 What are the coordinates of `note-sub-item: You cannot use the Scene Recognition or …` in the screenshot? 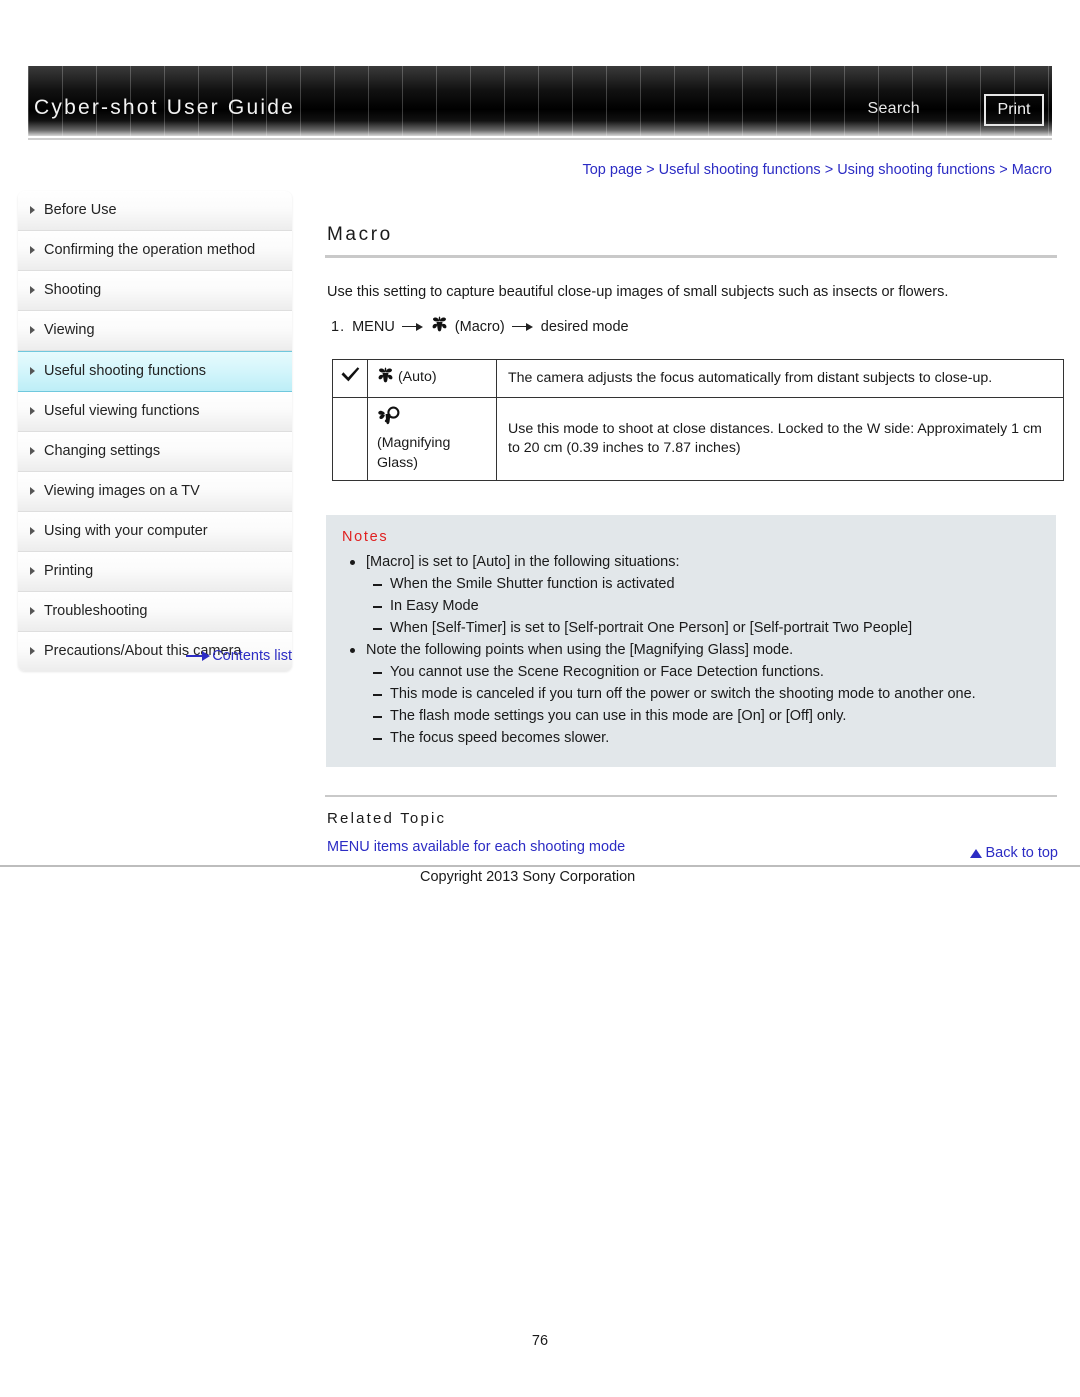 It's located at (714, 672).